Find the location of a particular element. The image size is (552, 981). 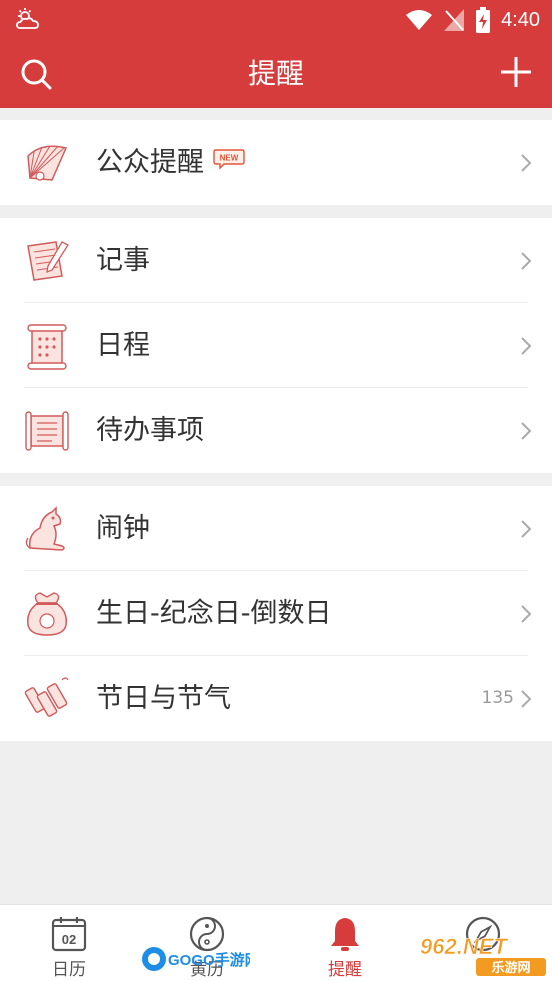

list-item-notes: 记事 is located at coordinates (276, 260).